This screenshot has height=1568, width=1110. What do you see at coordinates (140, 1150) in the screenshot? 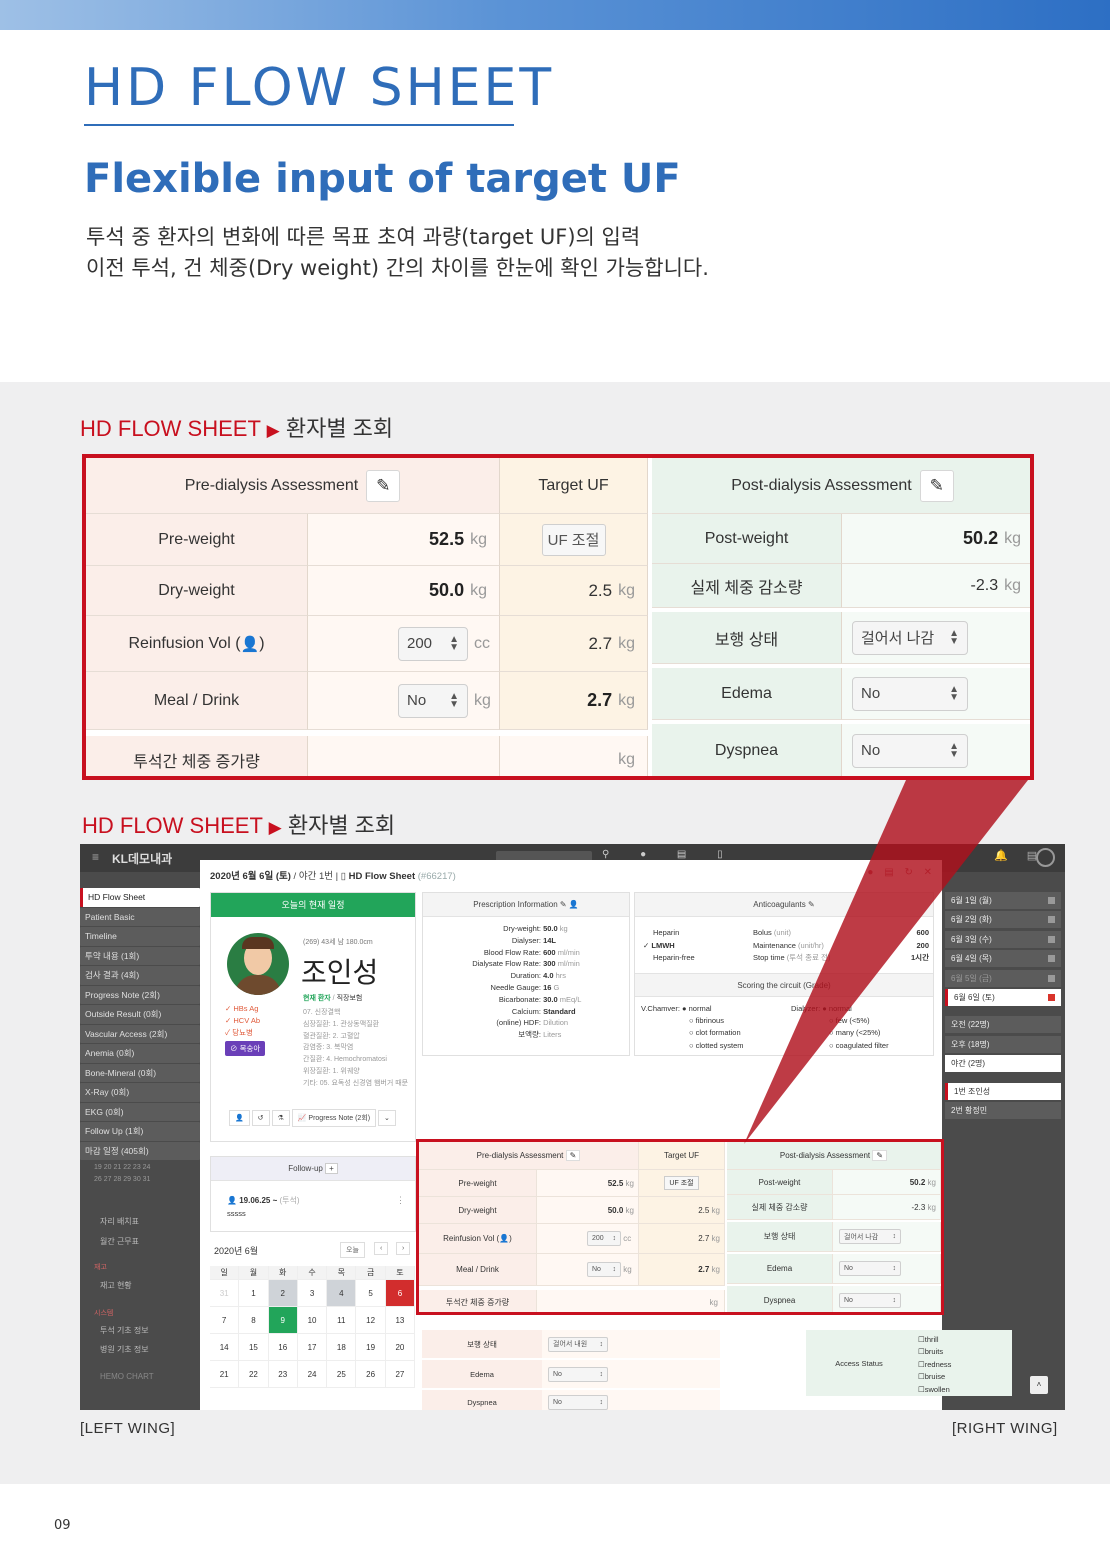
I see `nav-closing-schedule: 마감 일정 (405회)` at bounding box center [140, 1150].